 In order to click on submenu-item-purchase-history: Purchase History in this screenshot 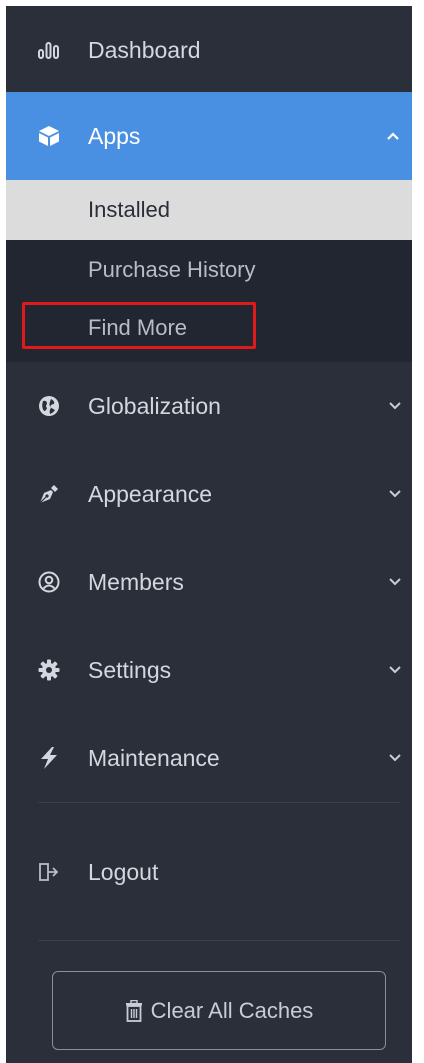, I will do `click(209, 270)`.